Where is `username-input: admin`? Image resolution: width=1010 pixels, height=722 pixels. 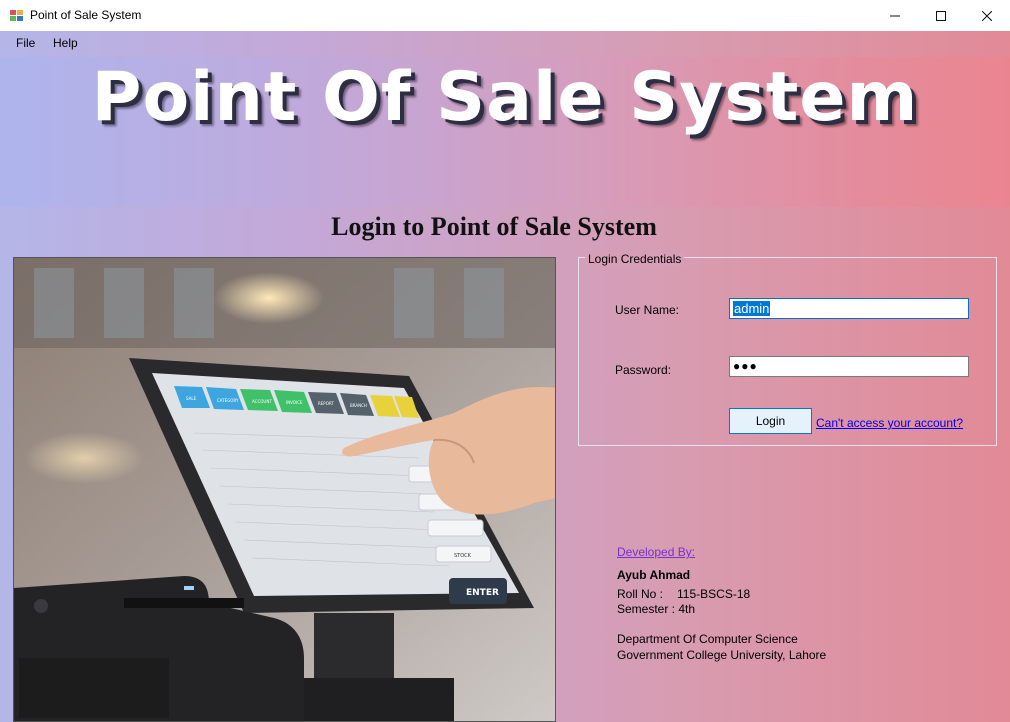 username-input: admin is located at coordinates (849, 308).